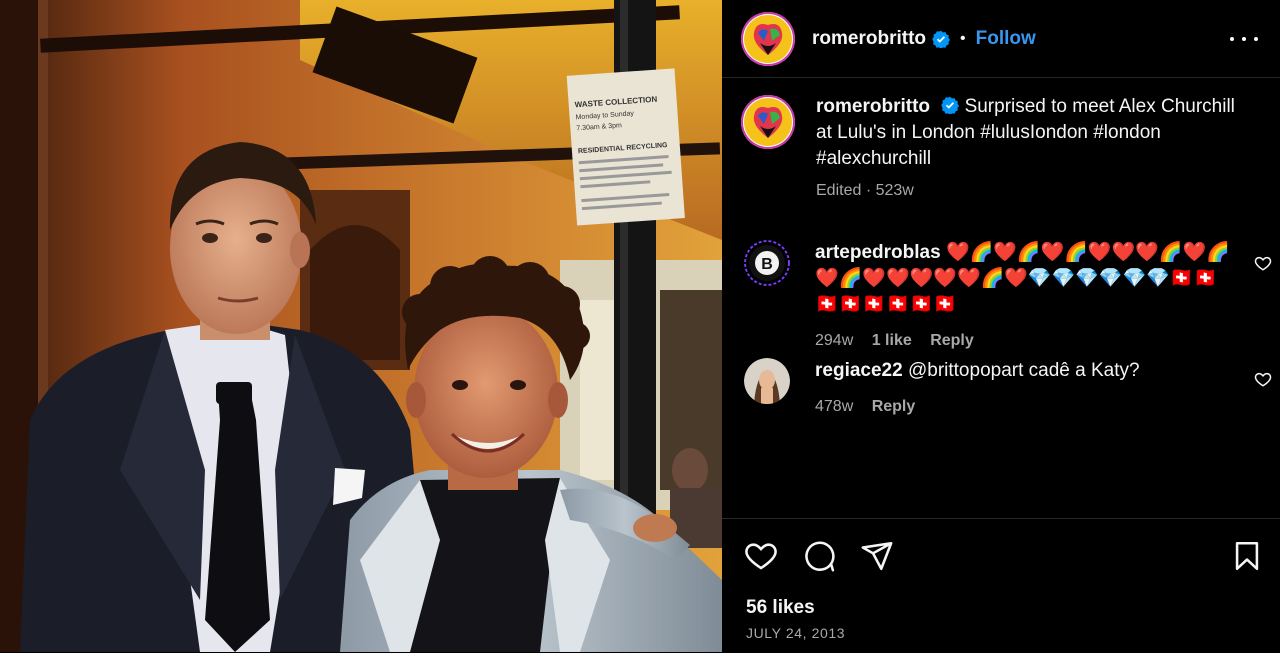  What do you see at coordinates (780, 608) in the screenshot?
I see `likes-count: 56 likes` at bounding box center [780, 608].